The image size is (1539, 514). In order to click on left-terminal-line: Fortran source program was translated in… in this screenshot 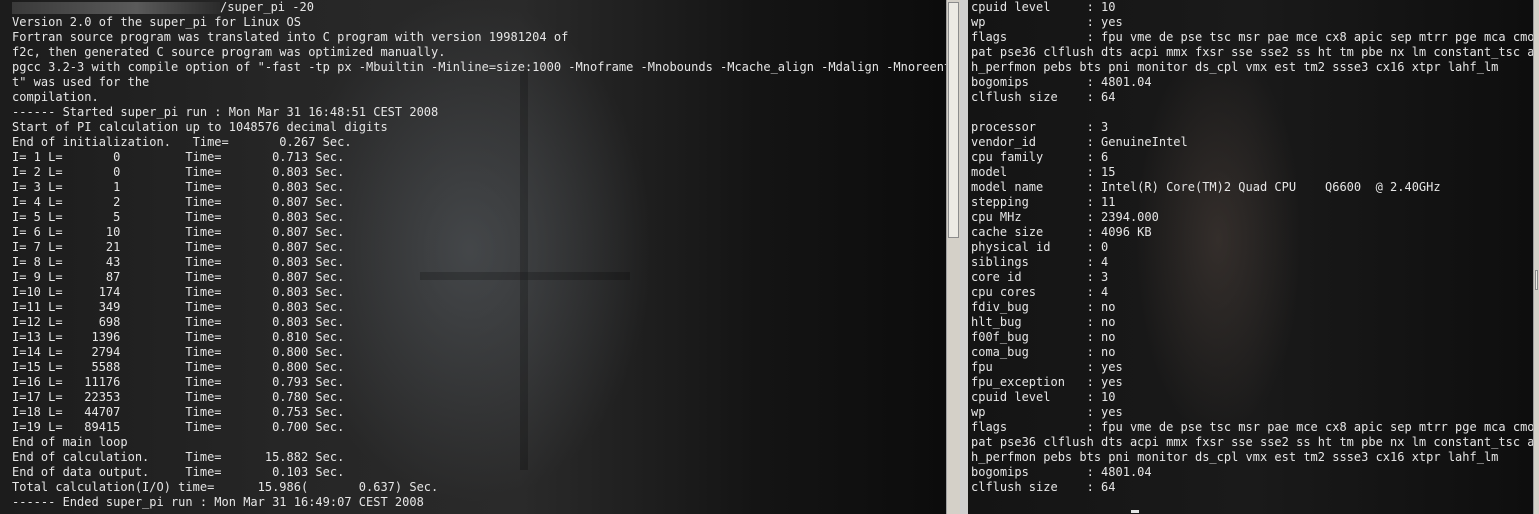, I will do `click(290, 37)`.